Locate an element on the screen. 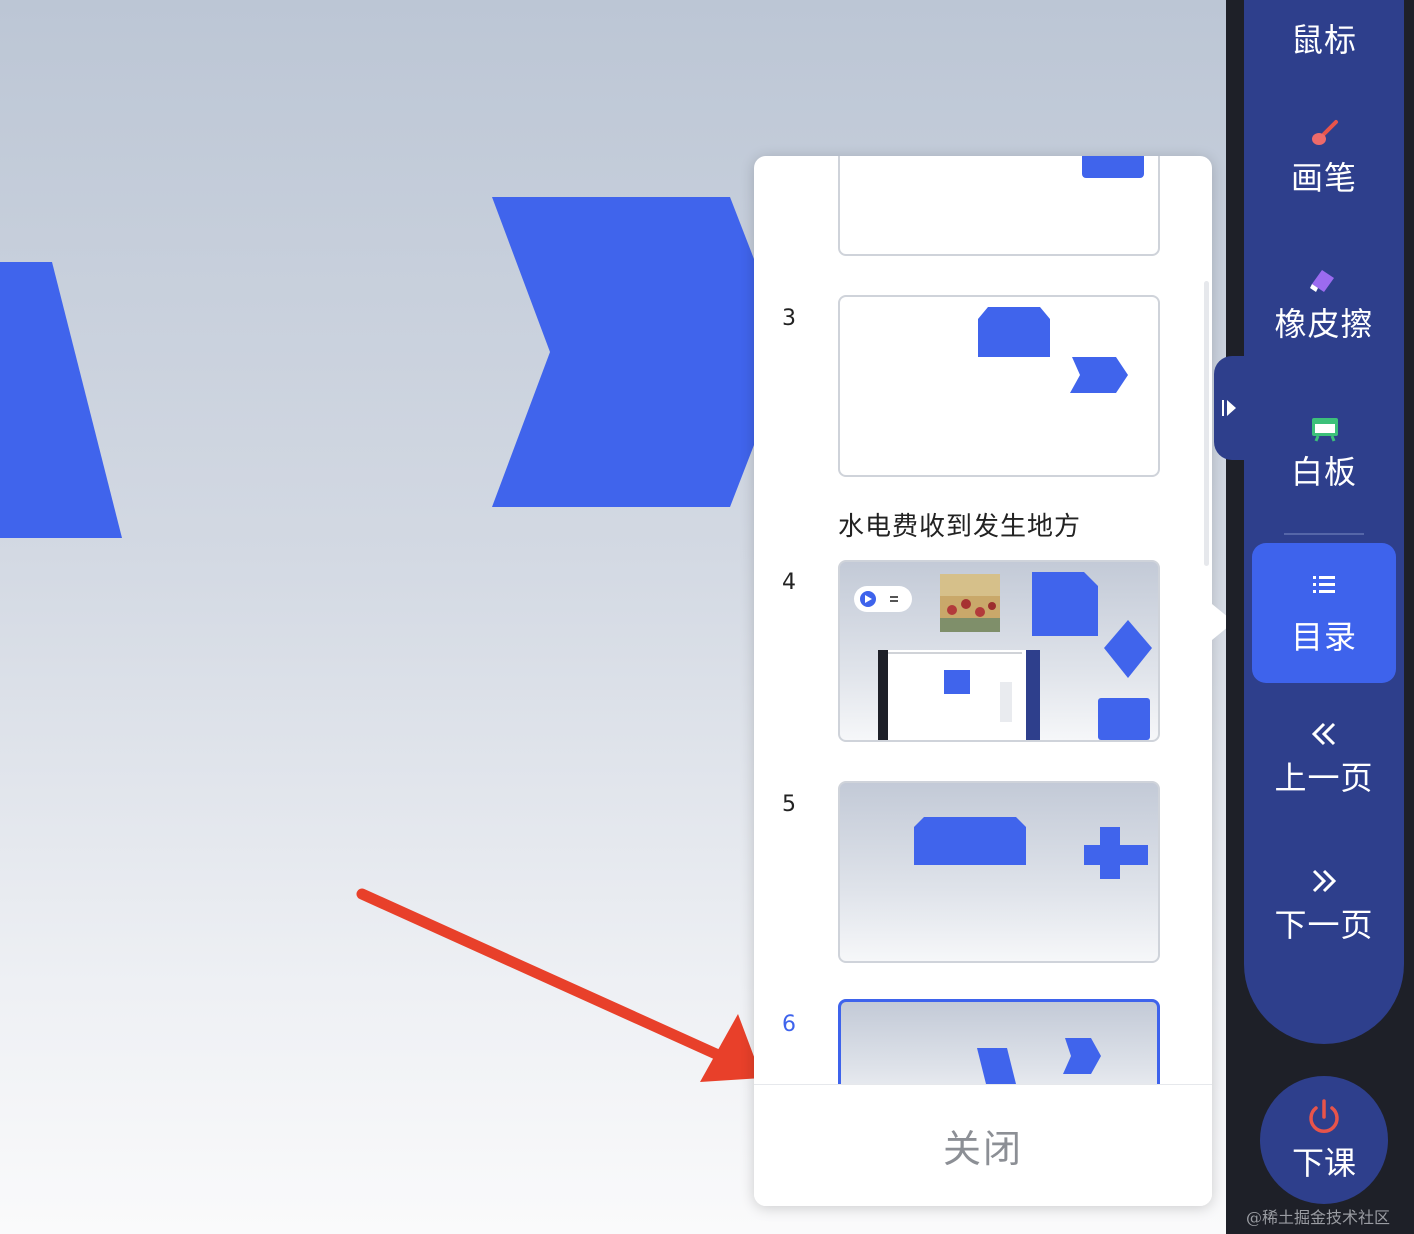  mouse-tool-label: 鼠标 is located at coordinates (1323, 40).